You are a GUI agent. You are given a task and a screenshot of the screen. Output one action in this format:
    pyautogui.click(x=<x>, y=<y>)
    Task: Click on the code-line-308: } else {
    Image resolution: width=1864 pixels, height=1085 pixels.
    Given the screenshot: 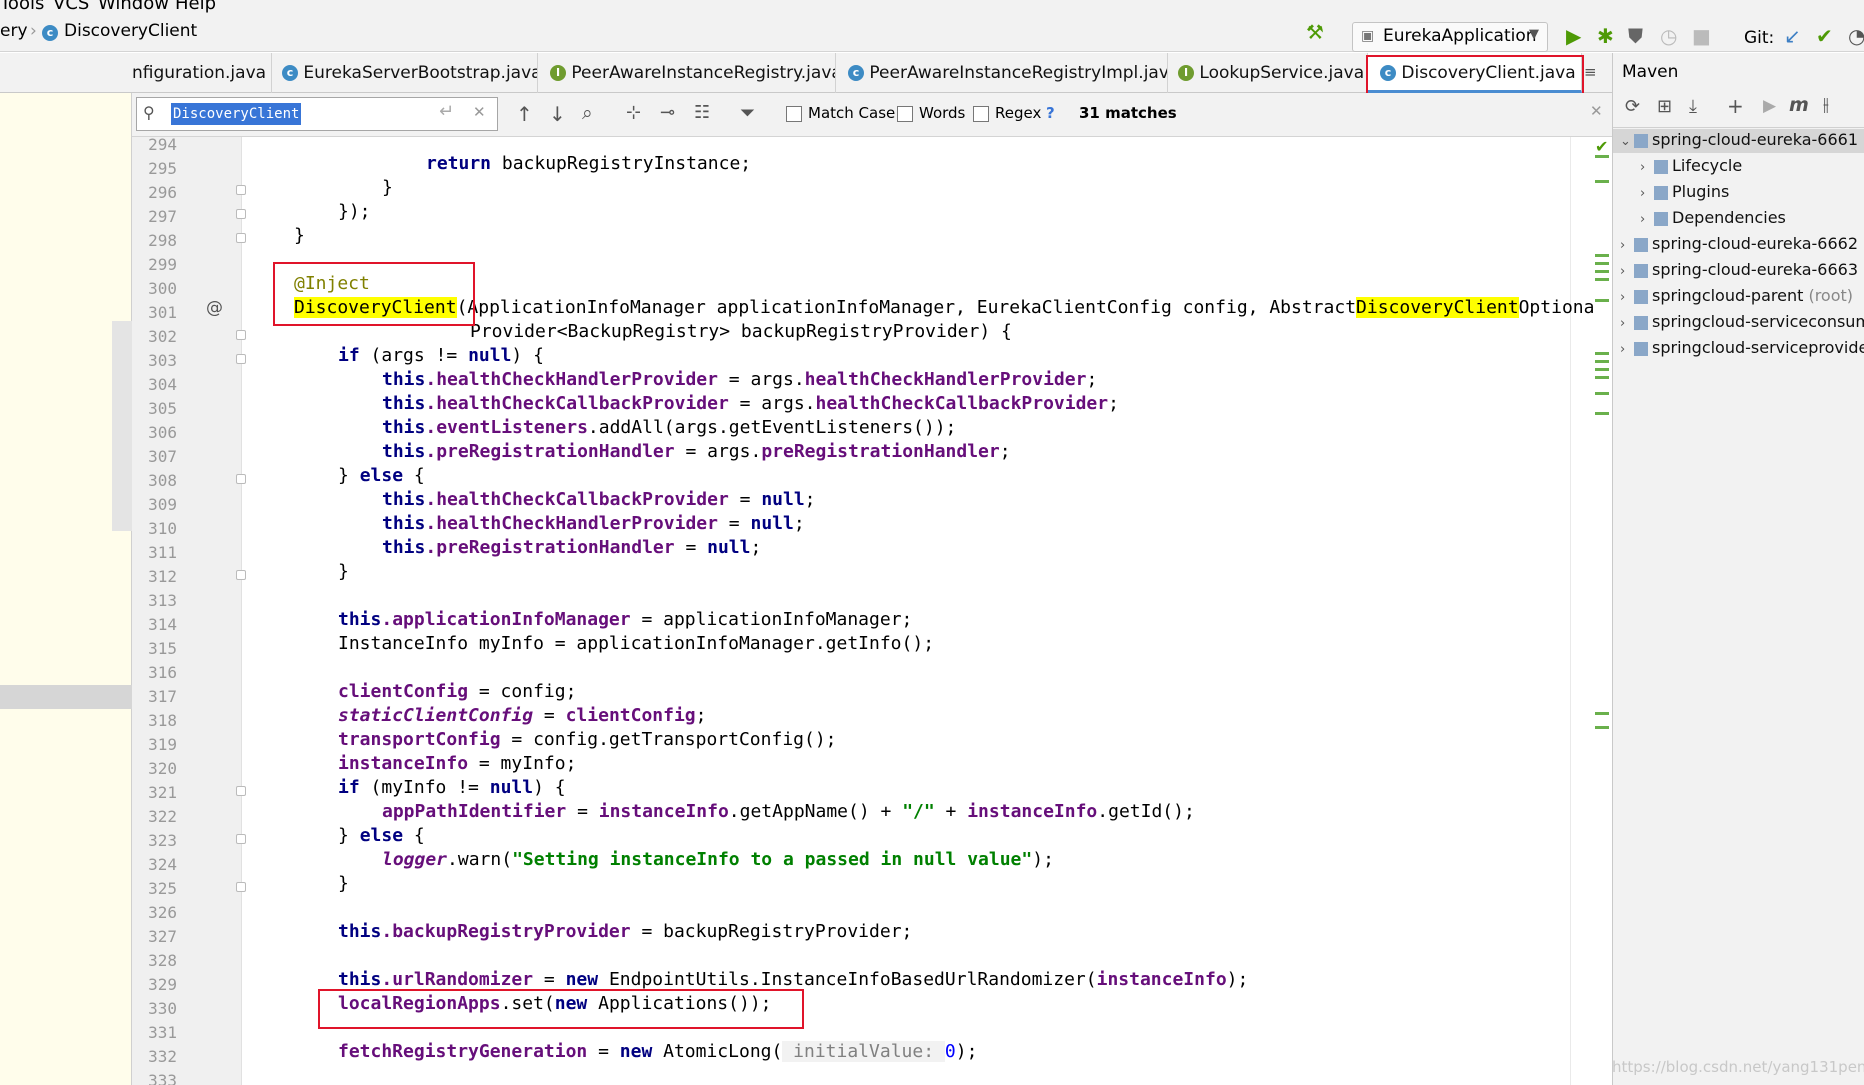 What is the action you would take?
    pyautogui.click(x=381, y=475)
    